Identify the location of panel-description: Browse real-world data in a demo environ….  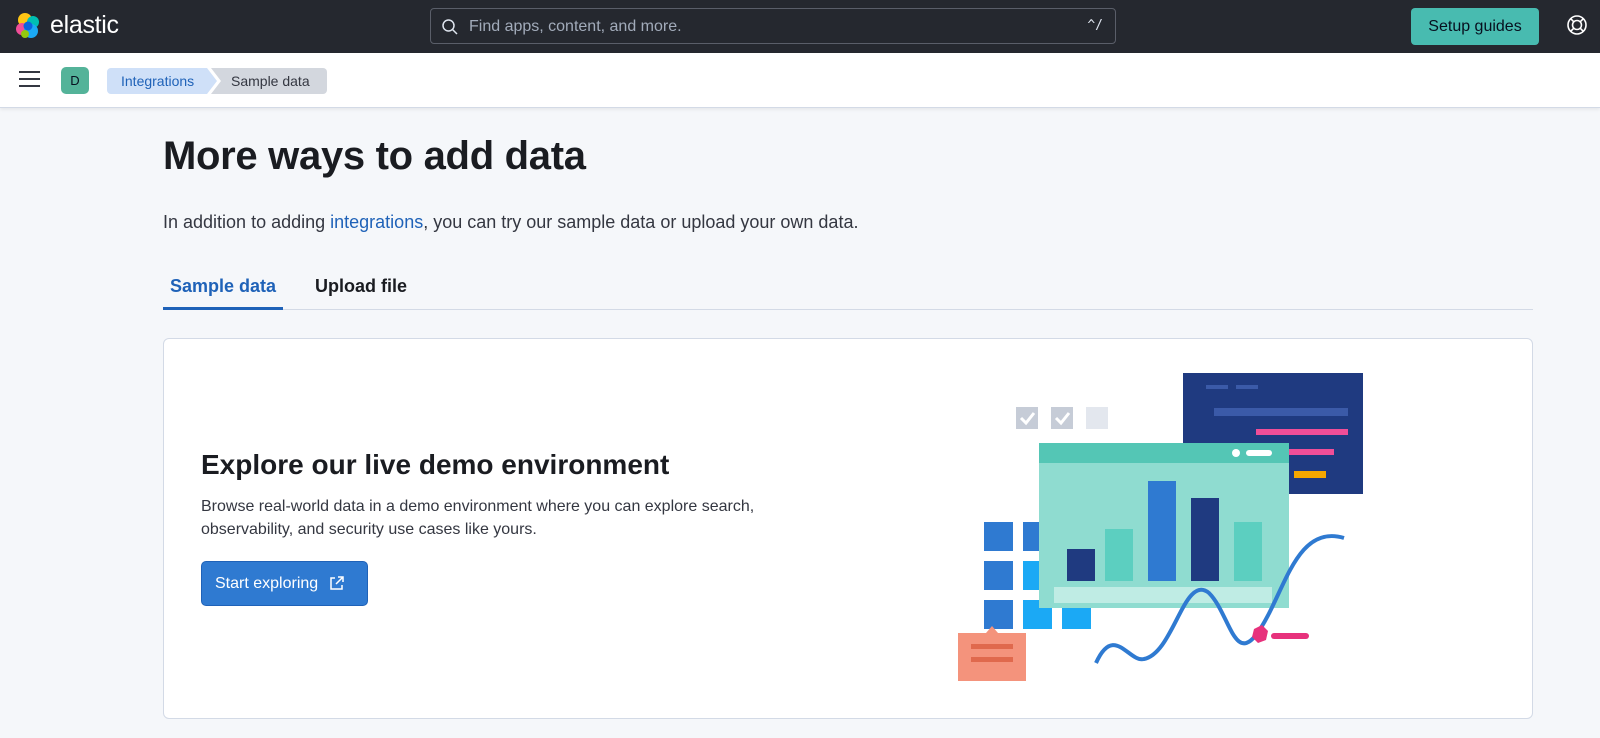
(478, 518).